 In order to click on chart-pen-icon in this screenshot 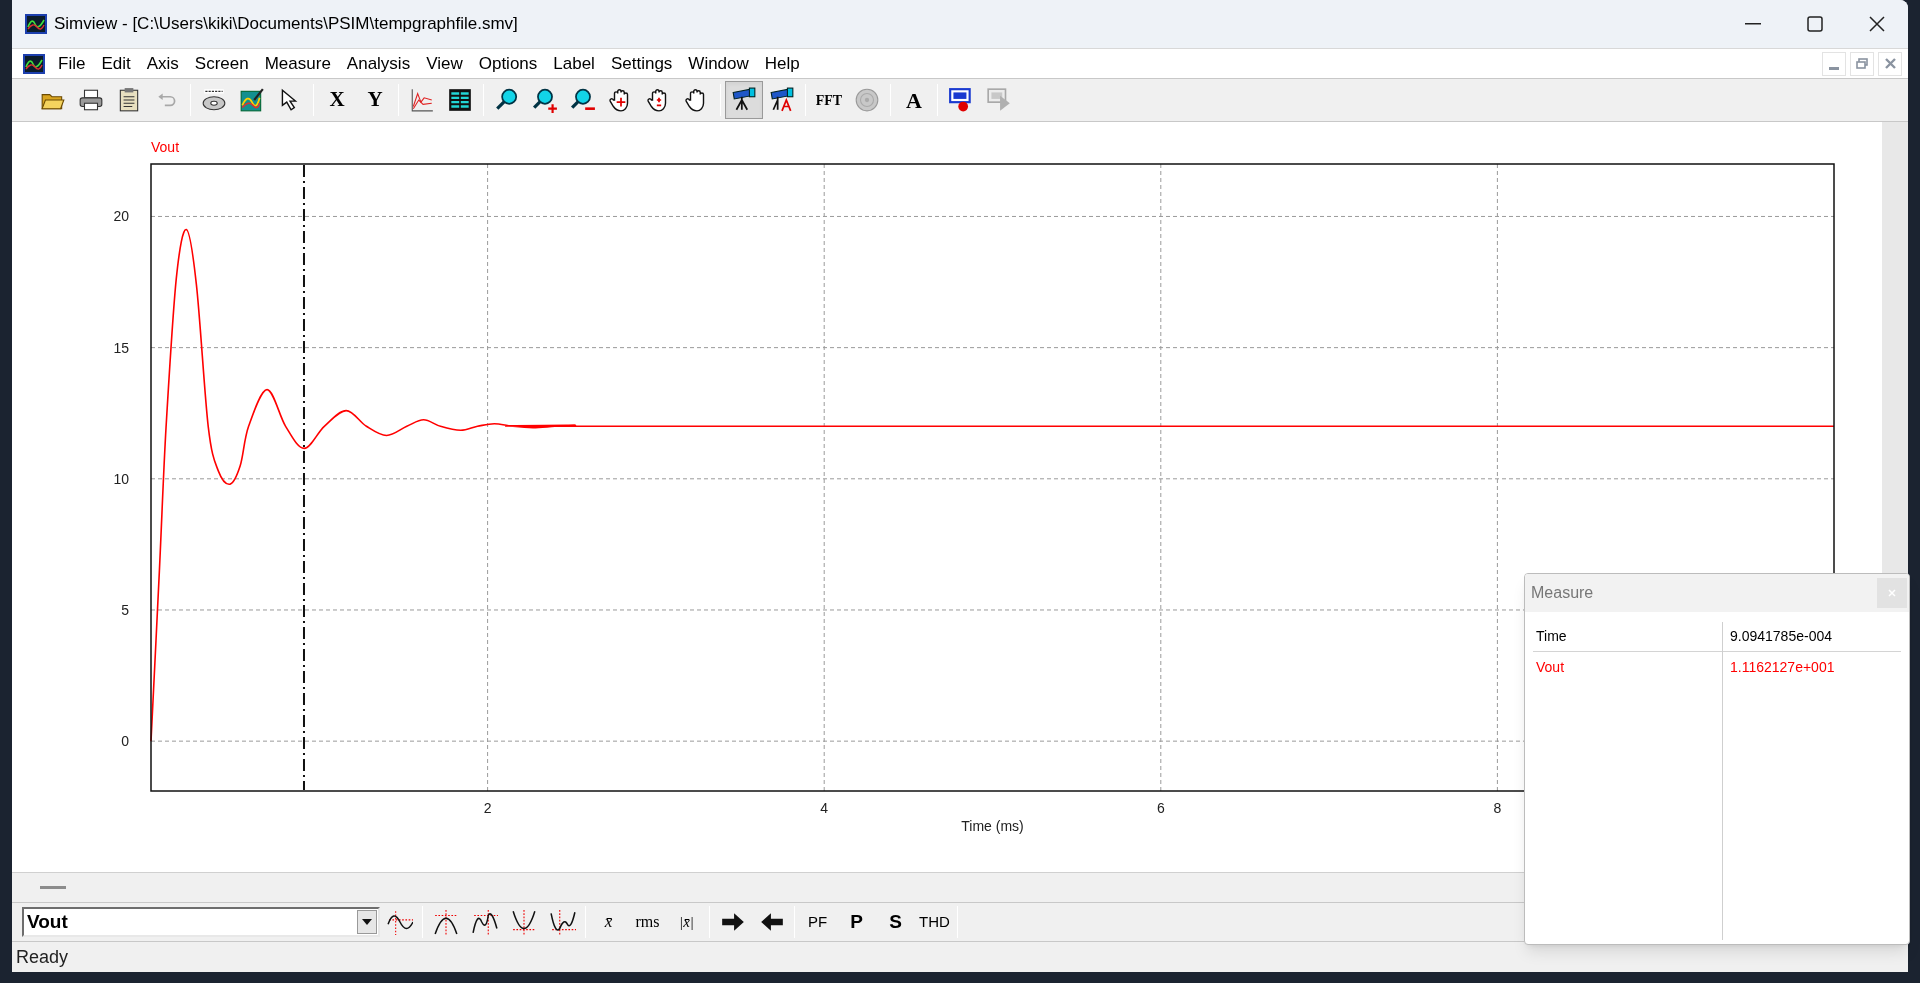, I will do `click(252, 100)`.